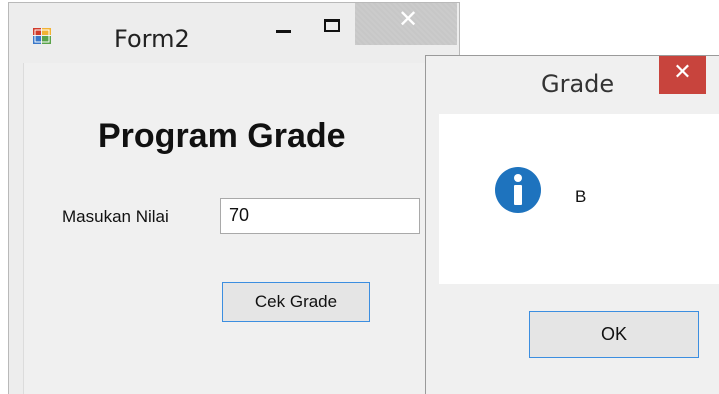 The height and width of the screenshot is (394, 719). I want to click on info-icon, so click(518, 190).